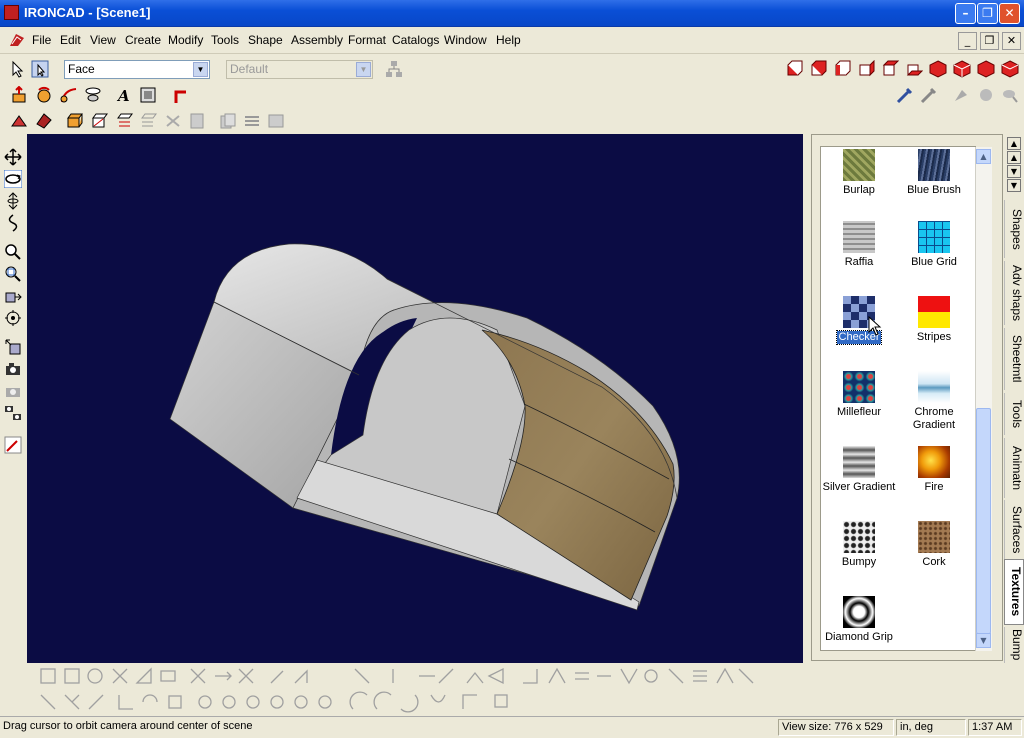  I want to click on tab-textures: Textures, so click(1014, 592).